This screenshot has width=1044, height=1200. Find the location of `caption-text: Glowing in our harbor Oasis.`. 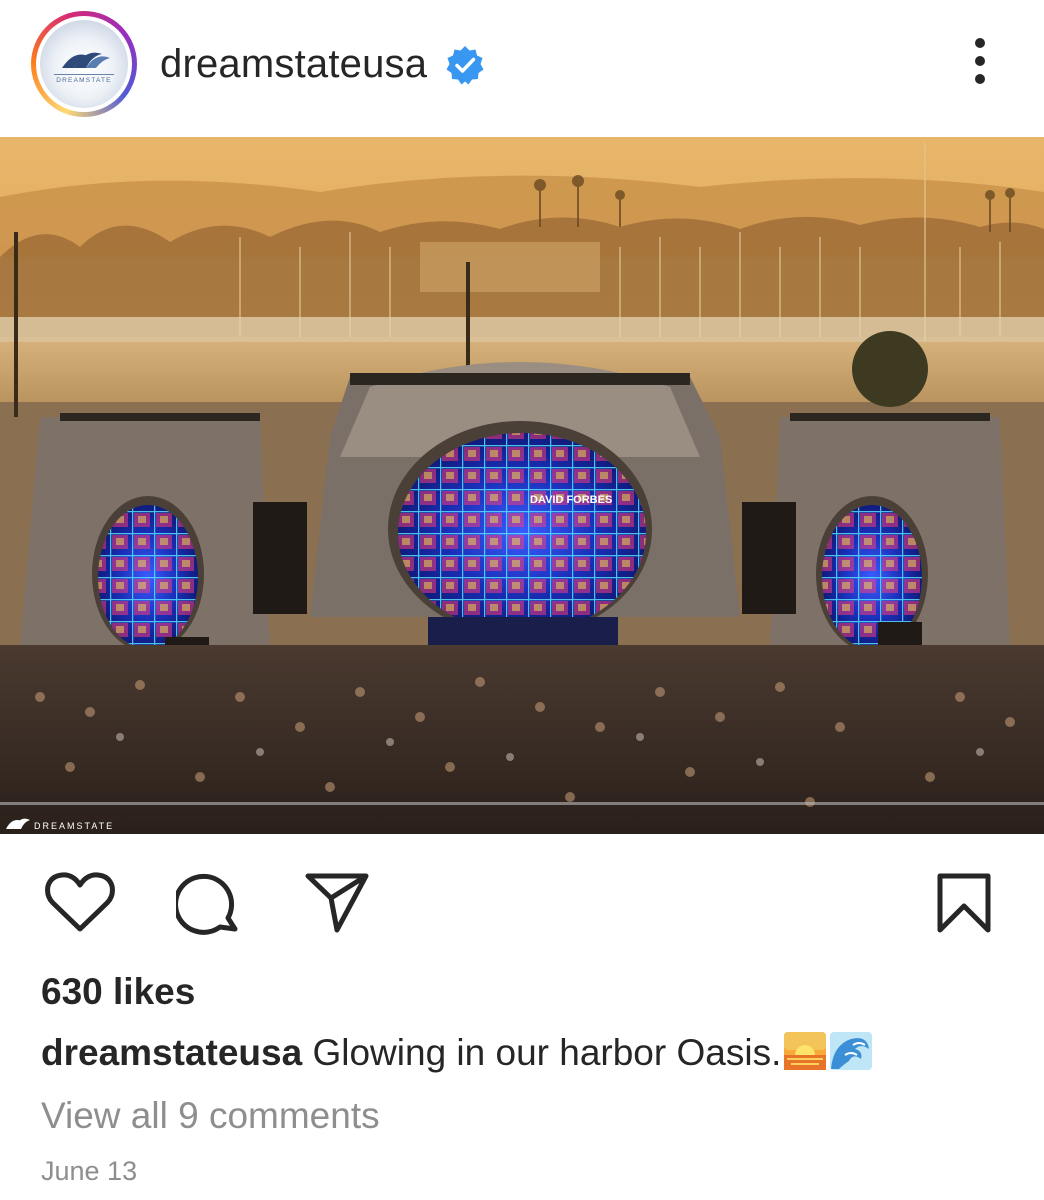

caption-text: Glowing in our harbor Oasis. is located at coordinates (547, 1052).